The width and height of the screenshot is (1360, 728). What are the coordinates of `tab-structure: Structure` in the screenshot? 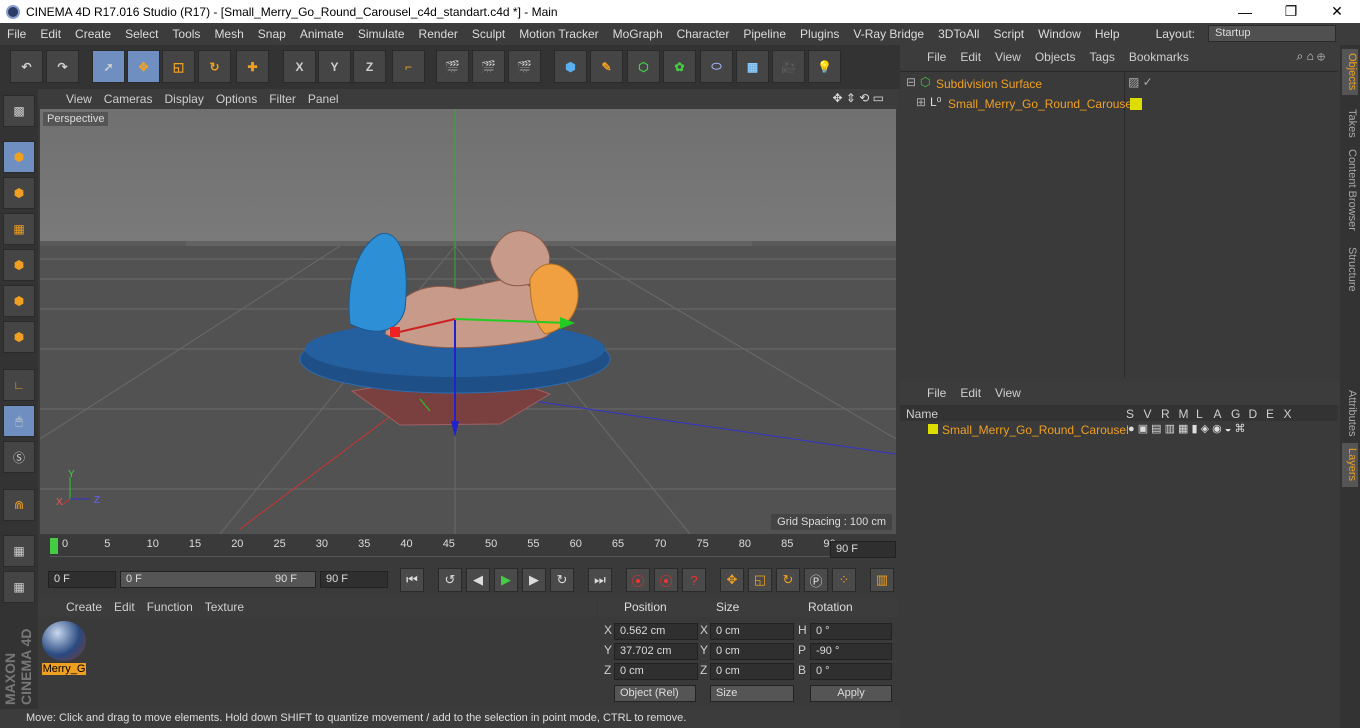 It's located at (1350, 269).